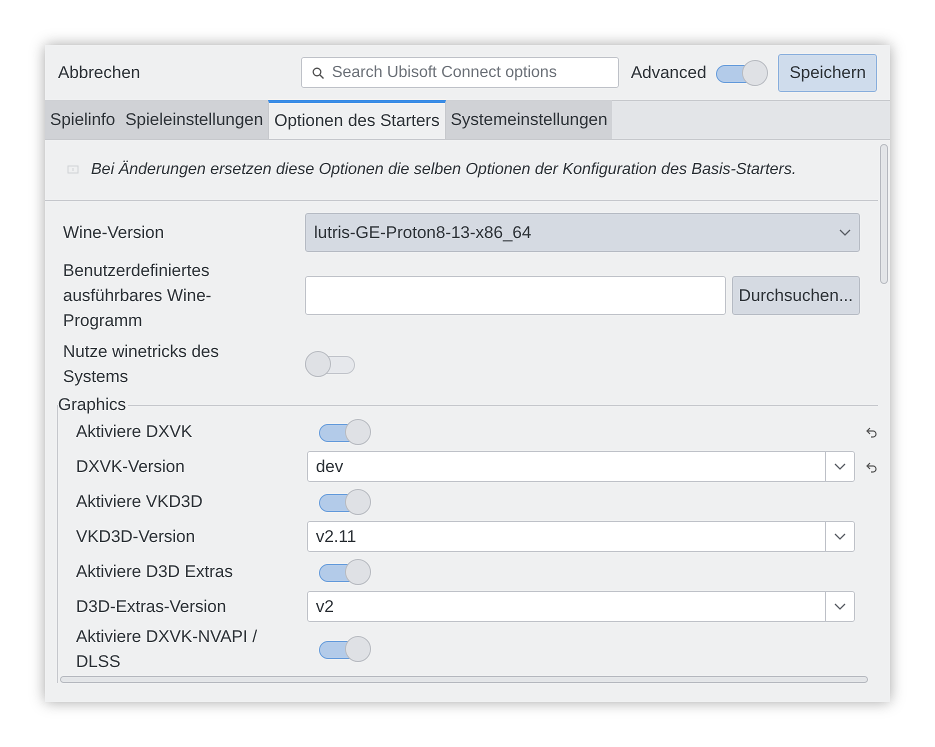  What do you see at coordinates (318, 72) in the screenshot?
I see `search-icon` at bounding box center [318, 72].